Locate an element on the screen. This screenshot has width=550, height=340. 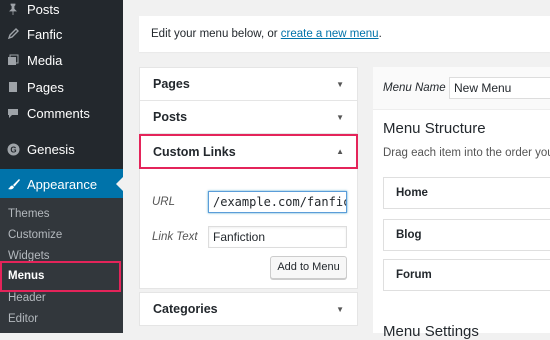
sidebar-item-comments: Comments is located at coordinates (61, 113).